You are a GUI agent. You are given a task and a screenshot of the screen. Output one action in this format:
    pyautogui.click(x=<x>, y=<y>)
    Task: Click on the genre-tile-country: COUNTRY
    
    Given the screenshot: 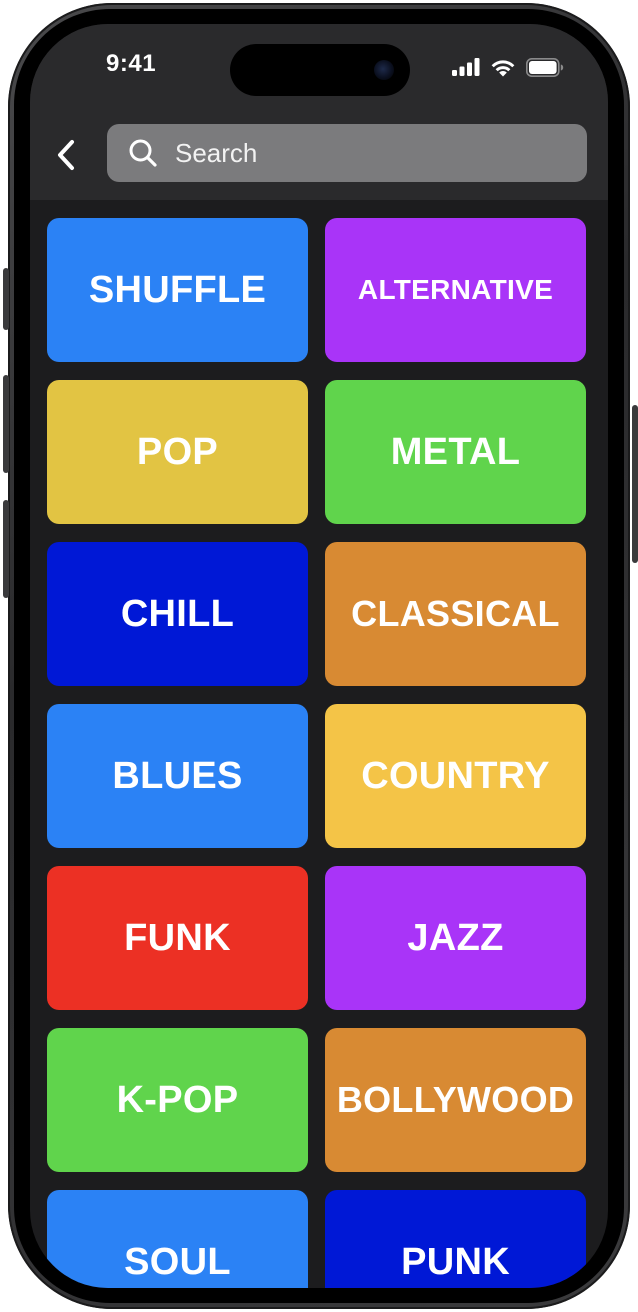 What is the action you would take?
    pyautogui.click(x=455, y=776)
    